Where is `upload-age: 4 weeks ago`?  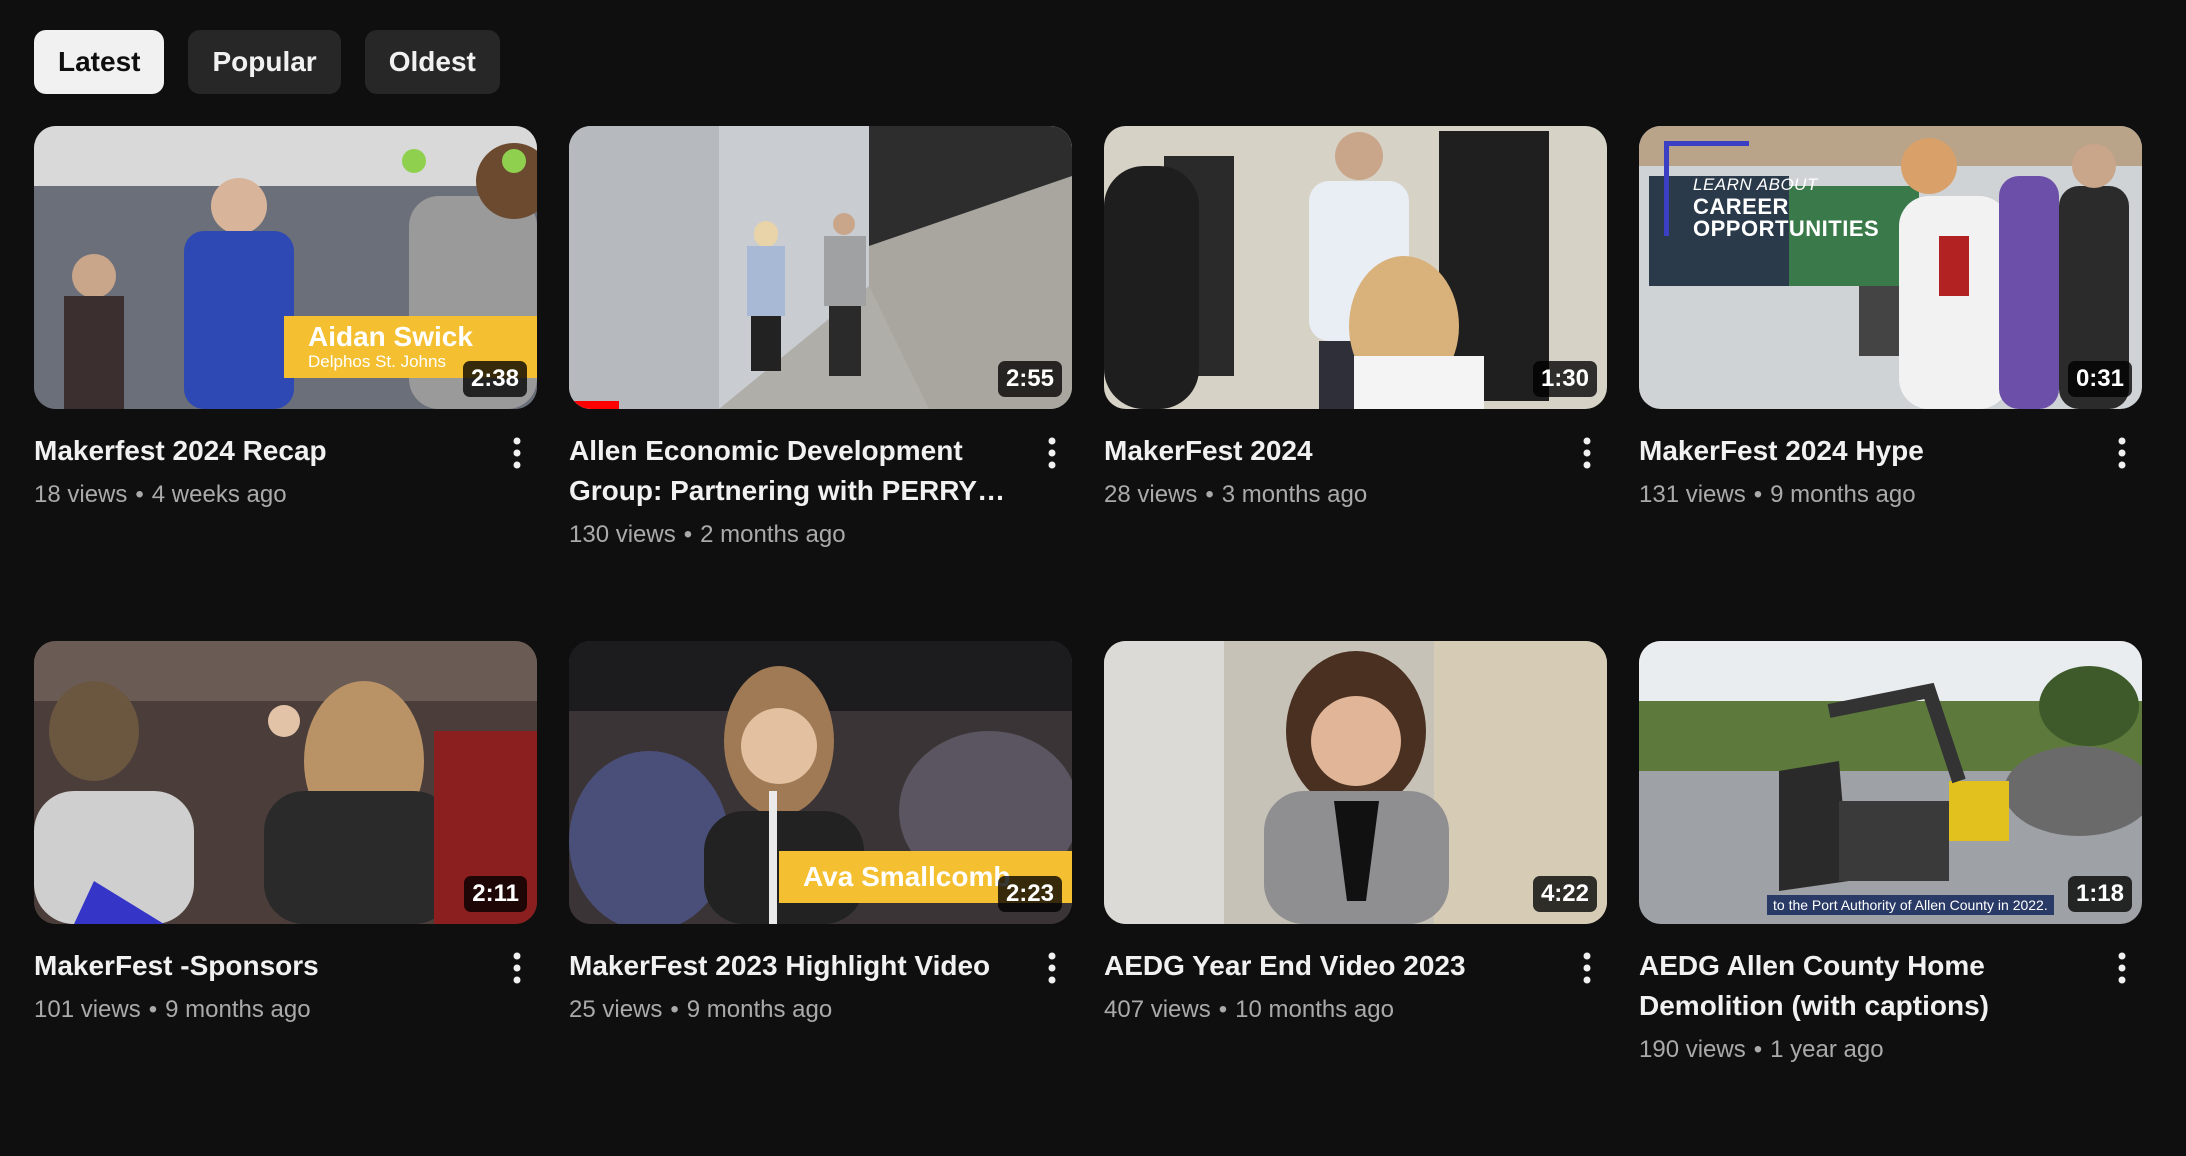
upload-age: 4 weeks ago is located at coordinates (219, 494).